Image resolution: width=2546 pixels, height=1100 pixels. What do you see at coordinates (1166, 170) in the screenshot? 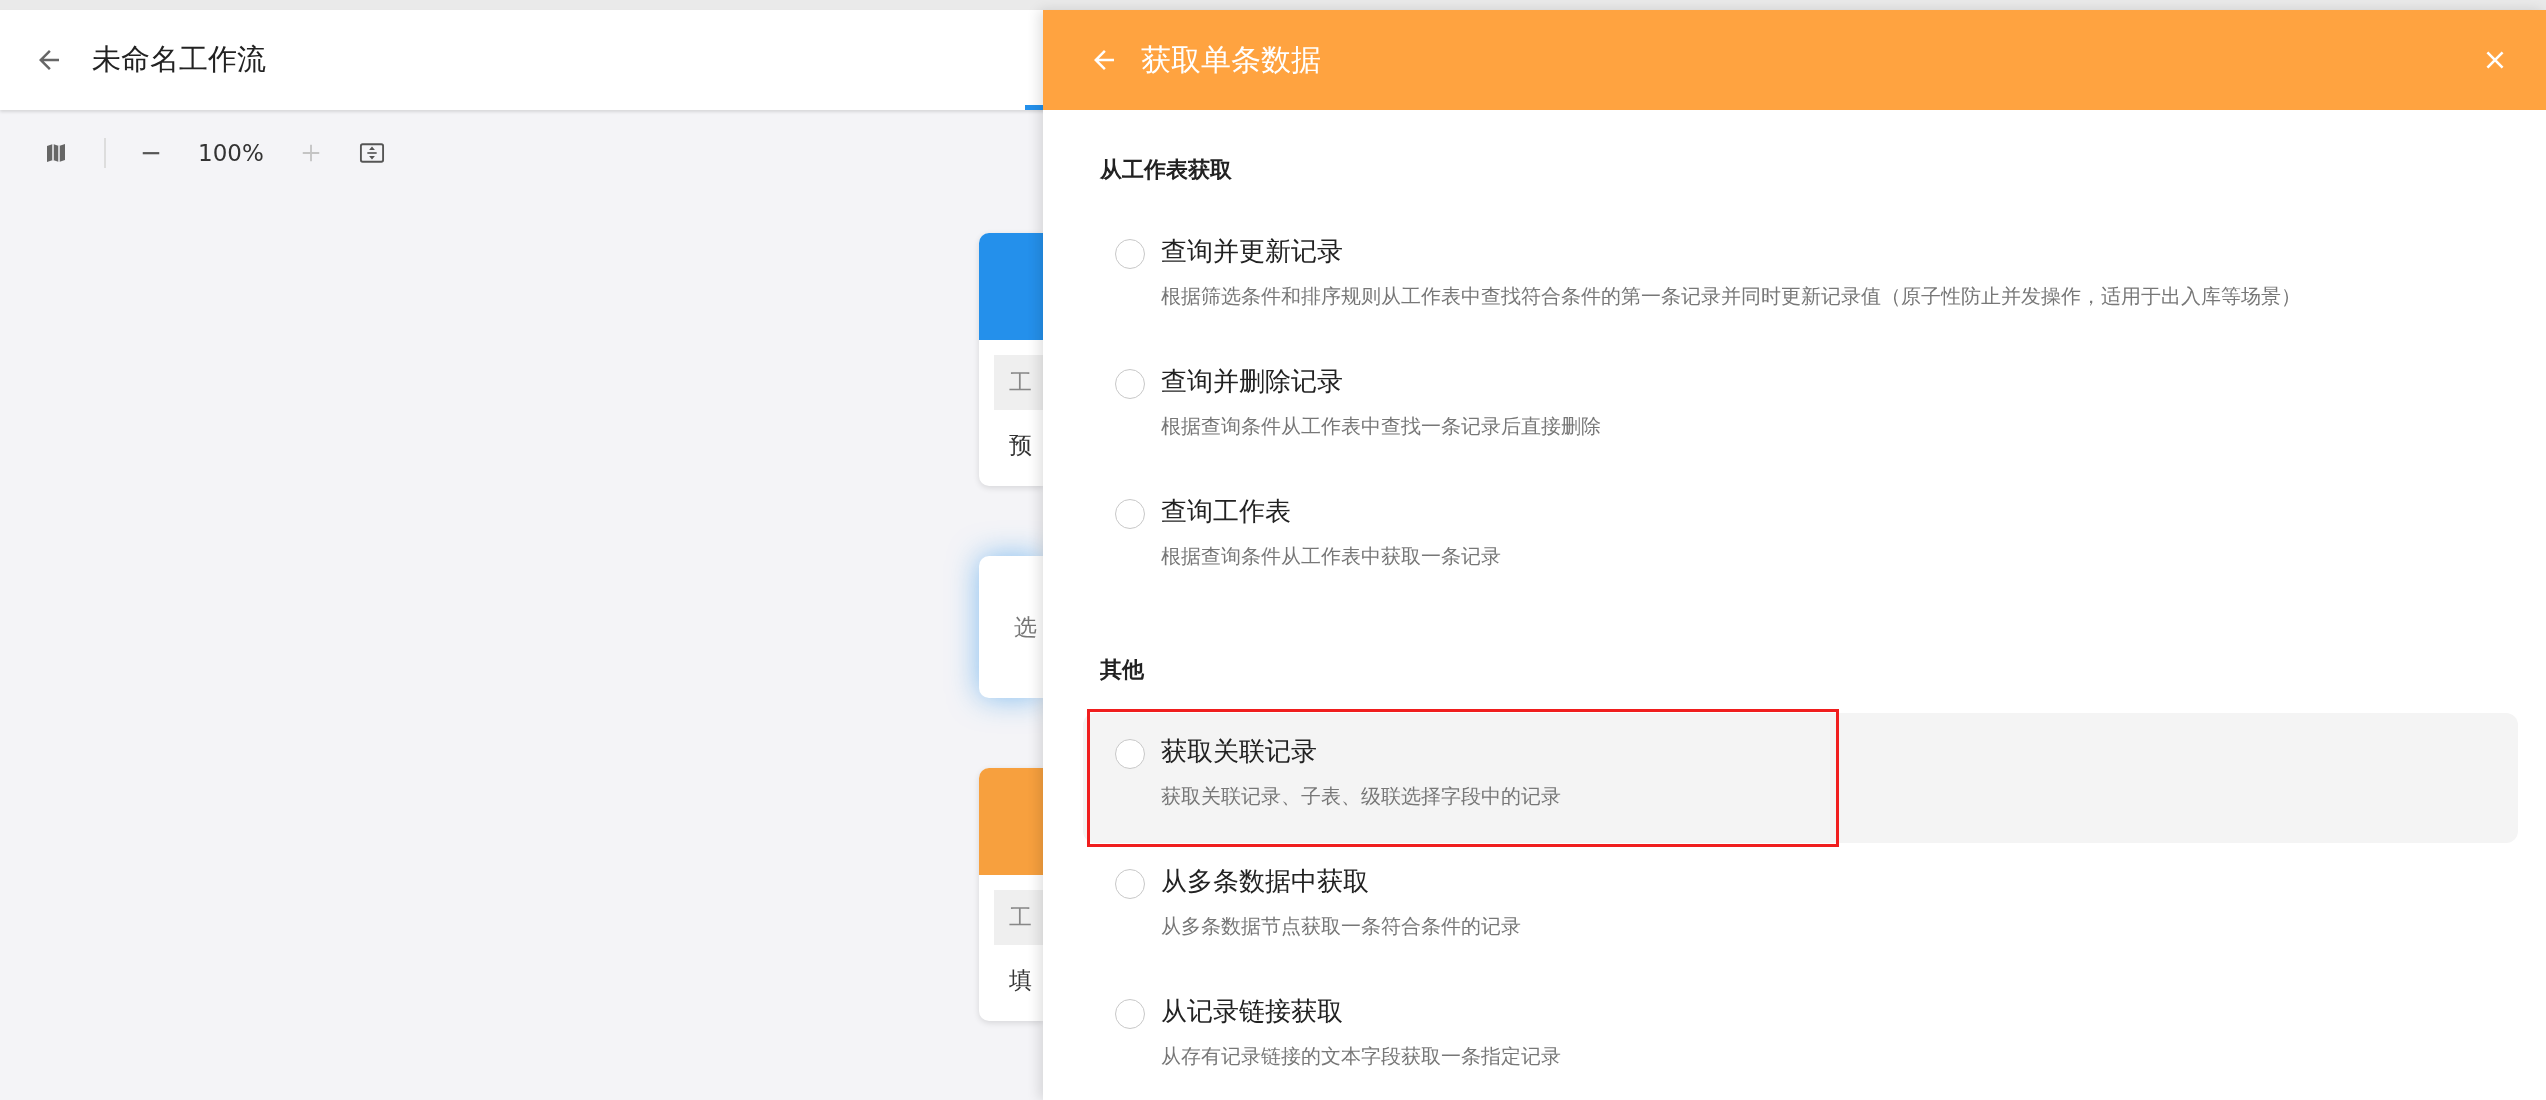
I see `section-title: 从工作表获取` at bounding box center [1166, 170].